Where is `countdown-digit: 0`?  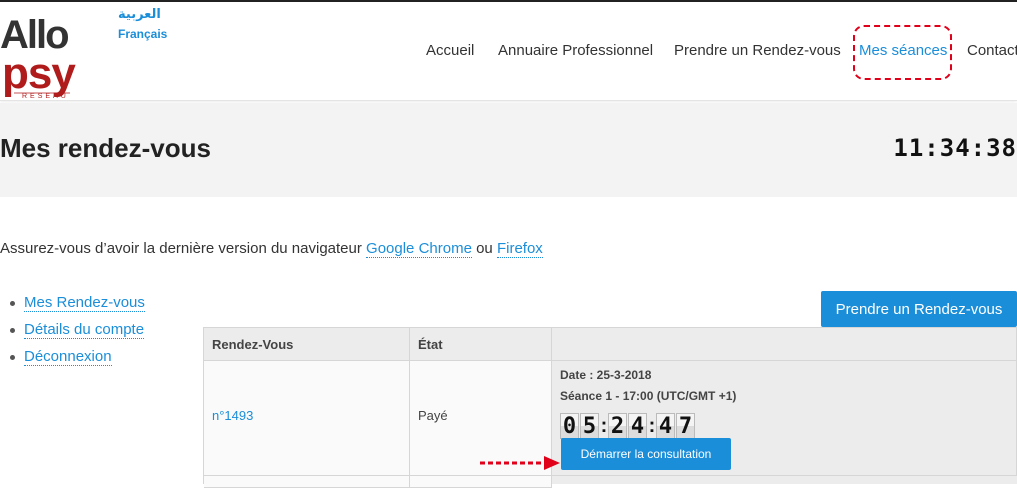 countdown-digit: 0 is located at coordinates (569, 426).